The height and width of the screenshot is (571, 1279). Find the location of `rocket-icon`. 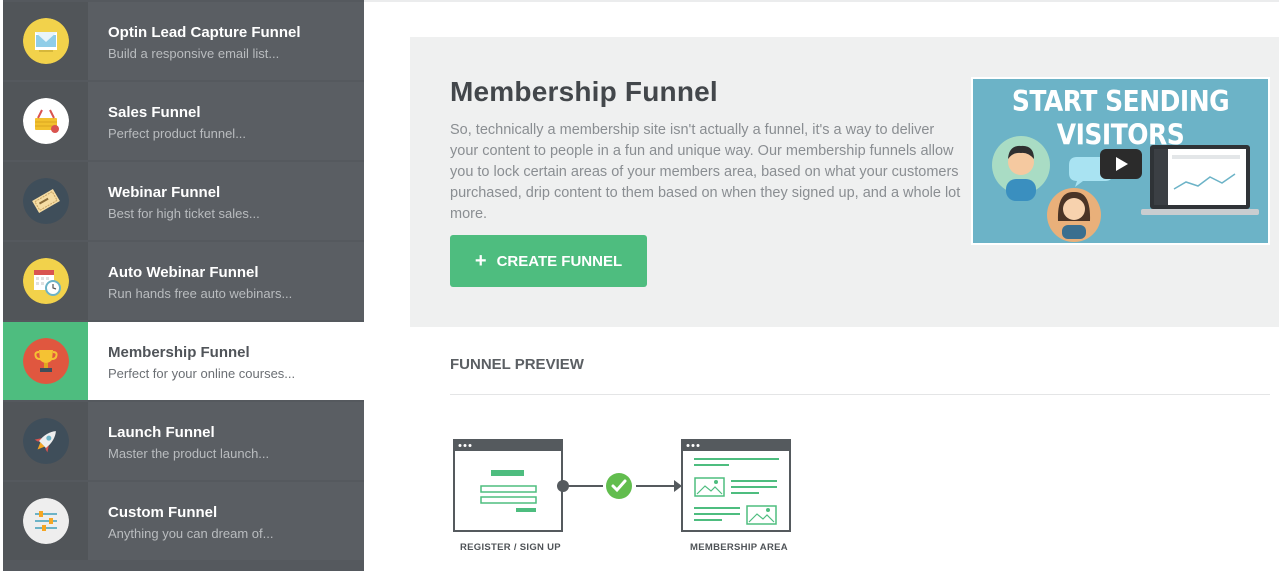

rocket-icon is located at coordinates (46, 441).